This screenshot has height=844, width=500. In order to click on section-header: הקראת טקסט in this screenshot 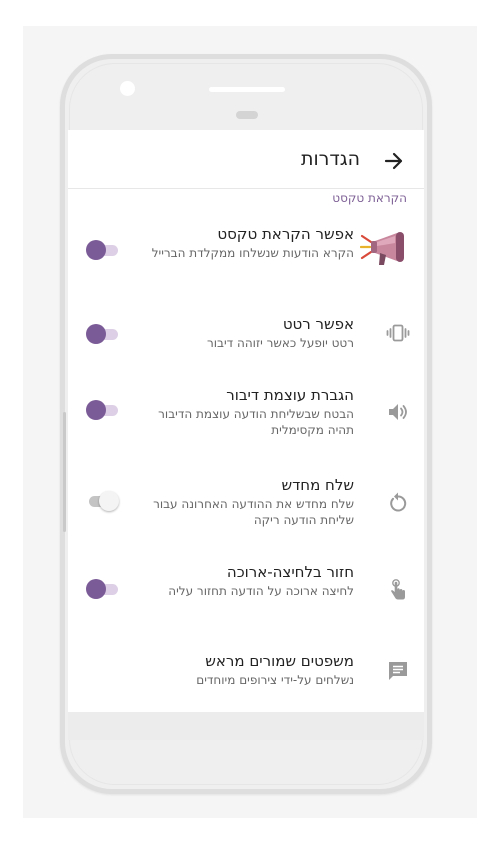, I will do `click(369, 198)`.